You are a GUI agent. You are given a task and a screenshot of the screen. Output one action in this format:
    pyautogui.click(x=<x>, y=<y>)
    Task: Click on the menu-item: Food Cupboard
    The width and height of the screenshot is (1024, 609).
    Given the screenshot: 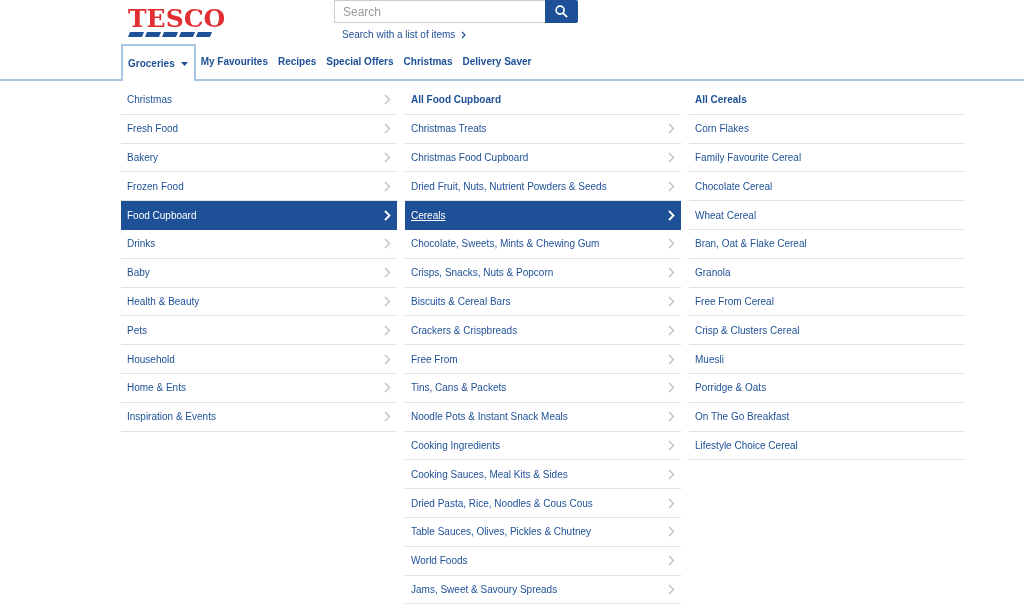 What is the action you would take?
    pyautogui.click(x=259, y=215)
    